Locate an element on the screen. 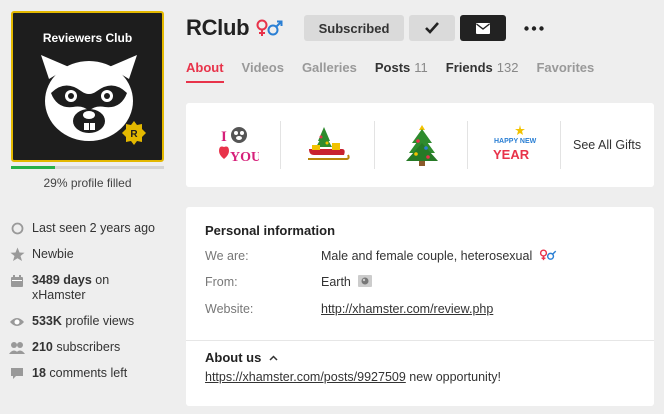 Image resolution: width=664 pixels, height=414 pixels. message-button is located at coordinates (483, 28).